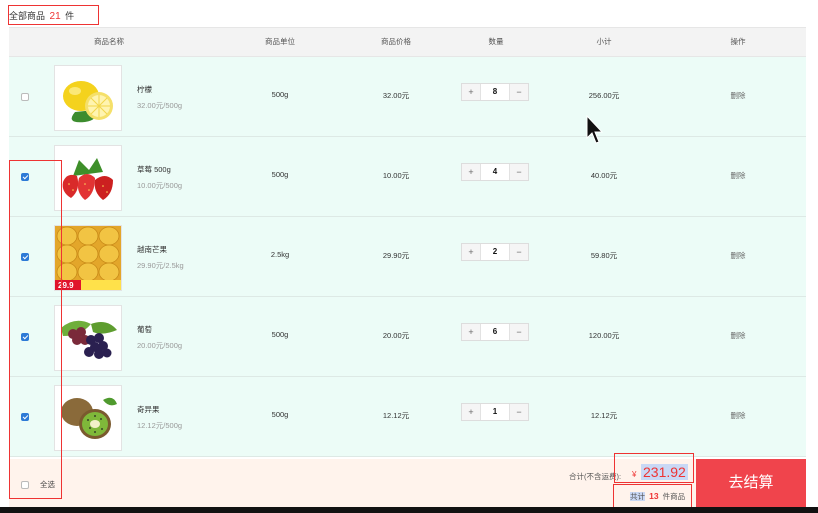  I want to click on quantity-value: 2, so click(495, 252).